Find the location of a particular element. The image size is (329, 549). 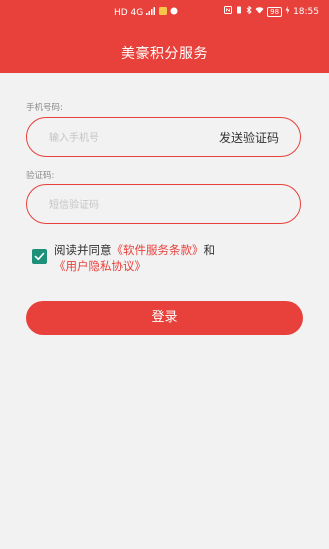

code-field is located at coordinates (163, 204).